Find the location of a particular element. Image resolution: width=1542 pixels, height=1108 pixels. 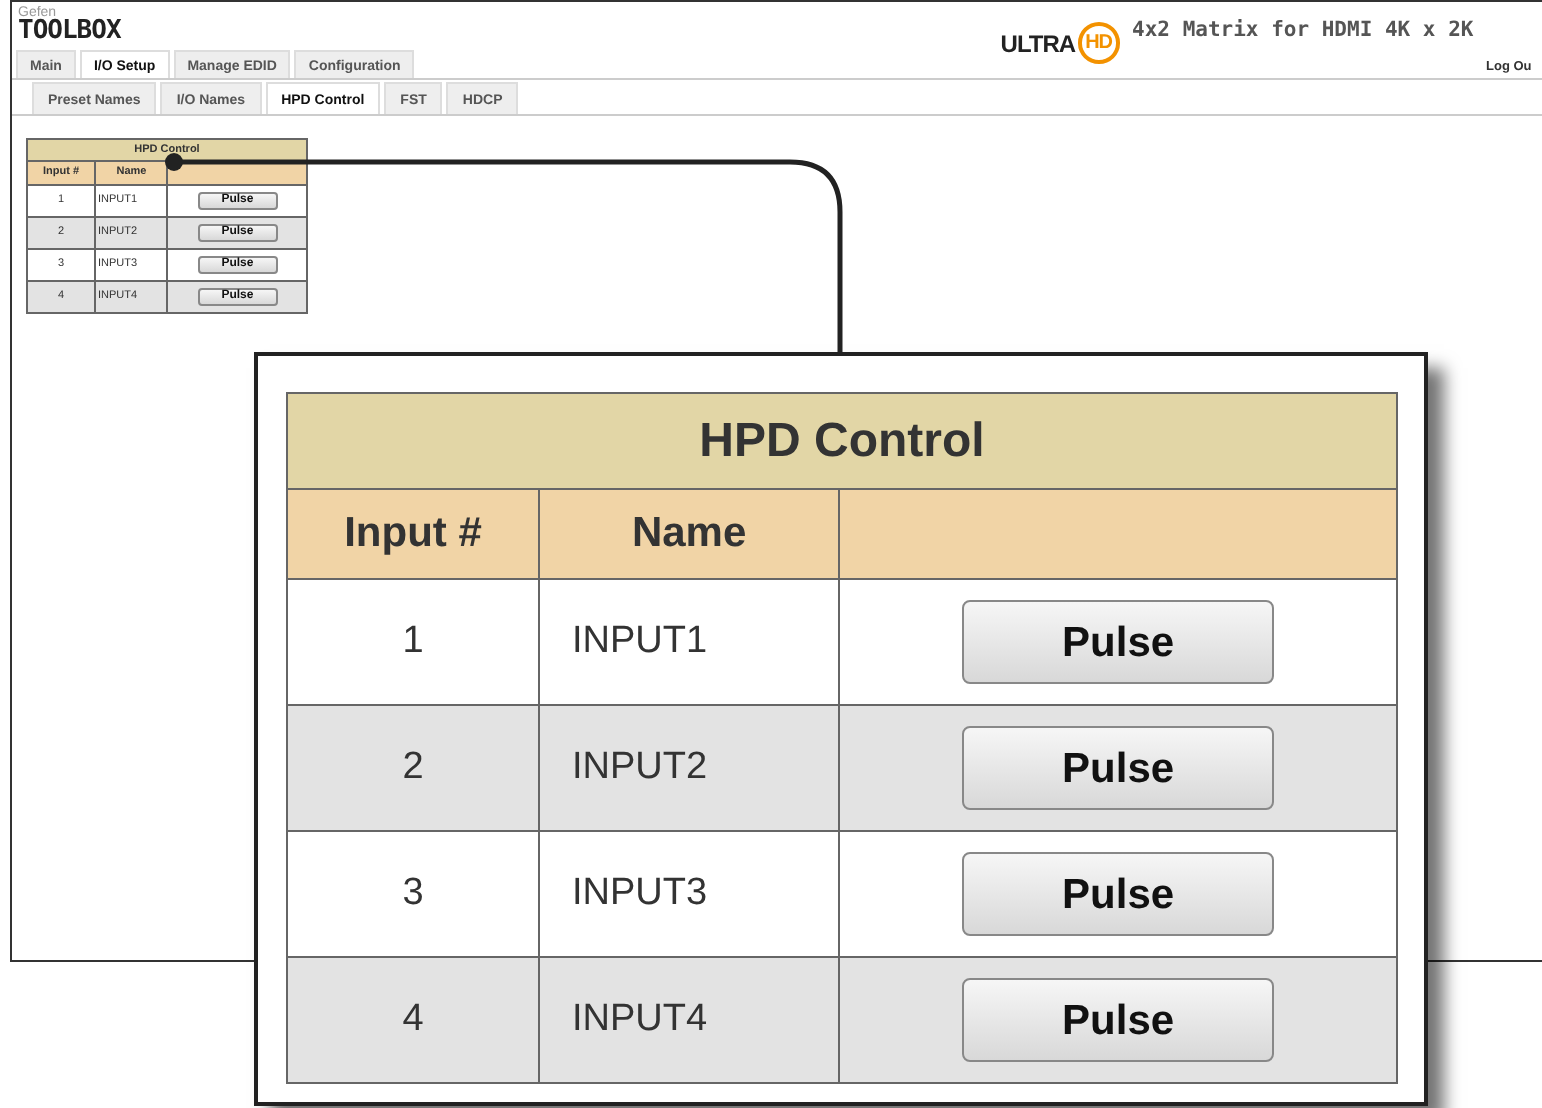

ultra-hd-logo: ULTRA HD is located at coordinates (1060, 43).